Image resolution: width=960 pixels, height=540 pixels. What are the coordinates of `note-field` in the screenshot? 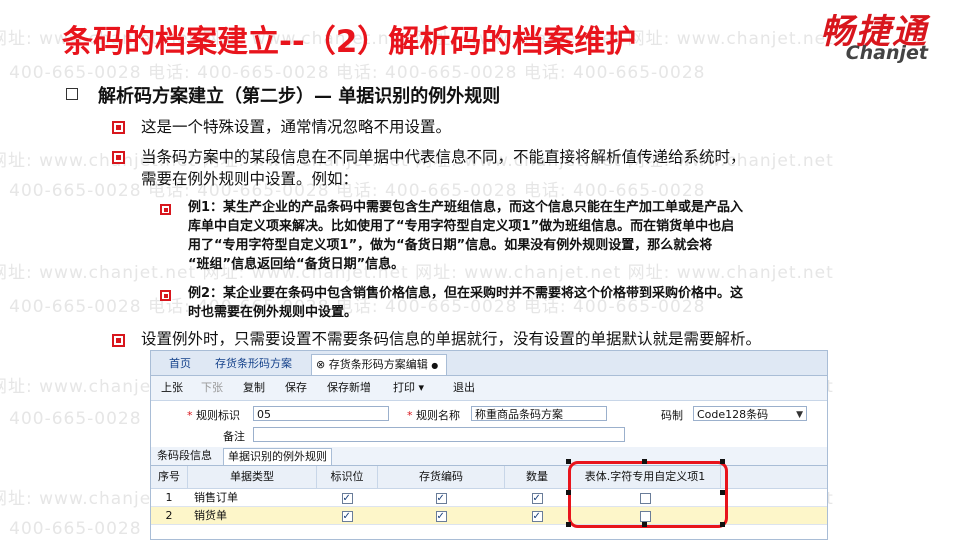 It's located at (439, 434).